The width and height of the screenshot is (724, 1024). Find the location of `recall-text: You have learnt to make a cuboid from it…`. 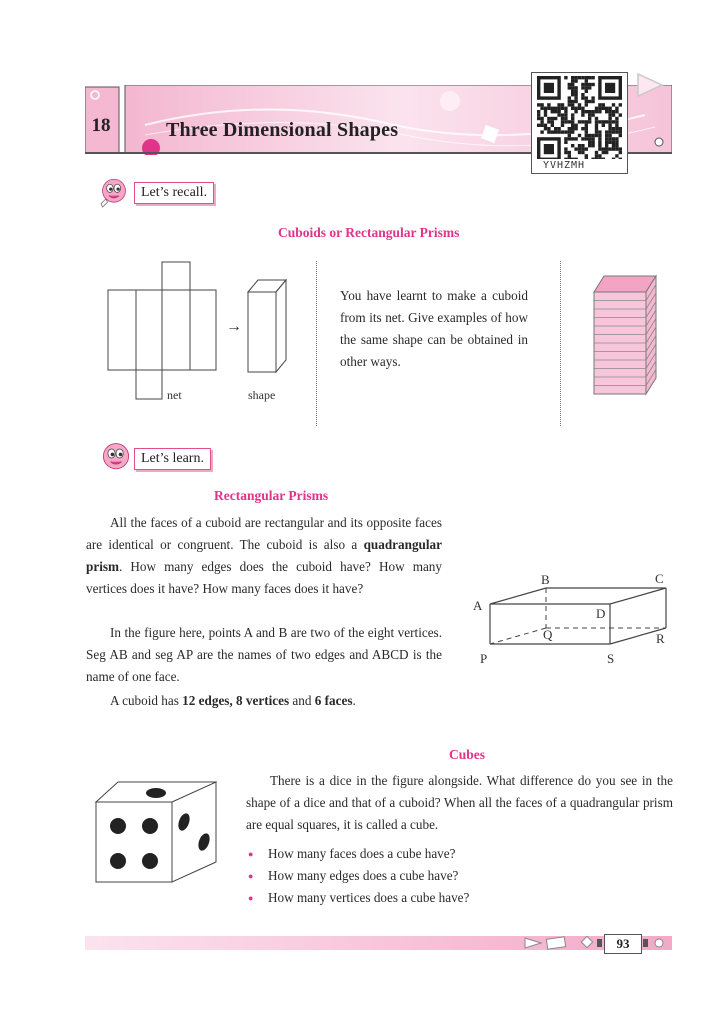

recall-text: You have learnt to make a cuboid from it… is located at coordinates (434, 328).